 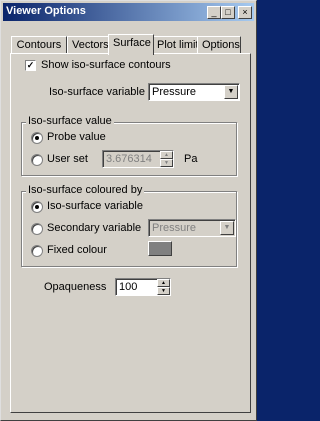 I want to click on iso-variable-select: Pressure ▼, so click(x=194, y=92).